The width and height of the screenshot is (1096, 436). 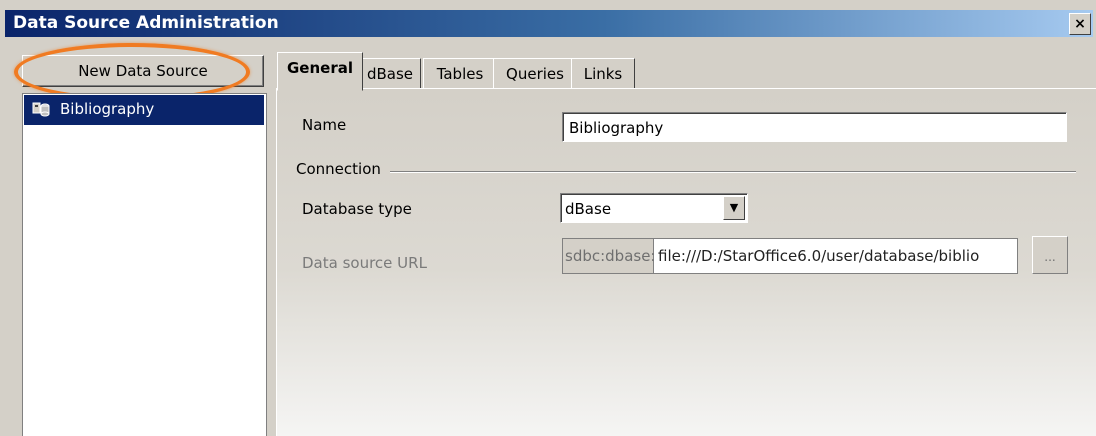 I want to click on name-label: Name, so click(x=324, y=125).